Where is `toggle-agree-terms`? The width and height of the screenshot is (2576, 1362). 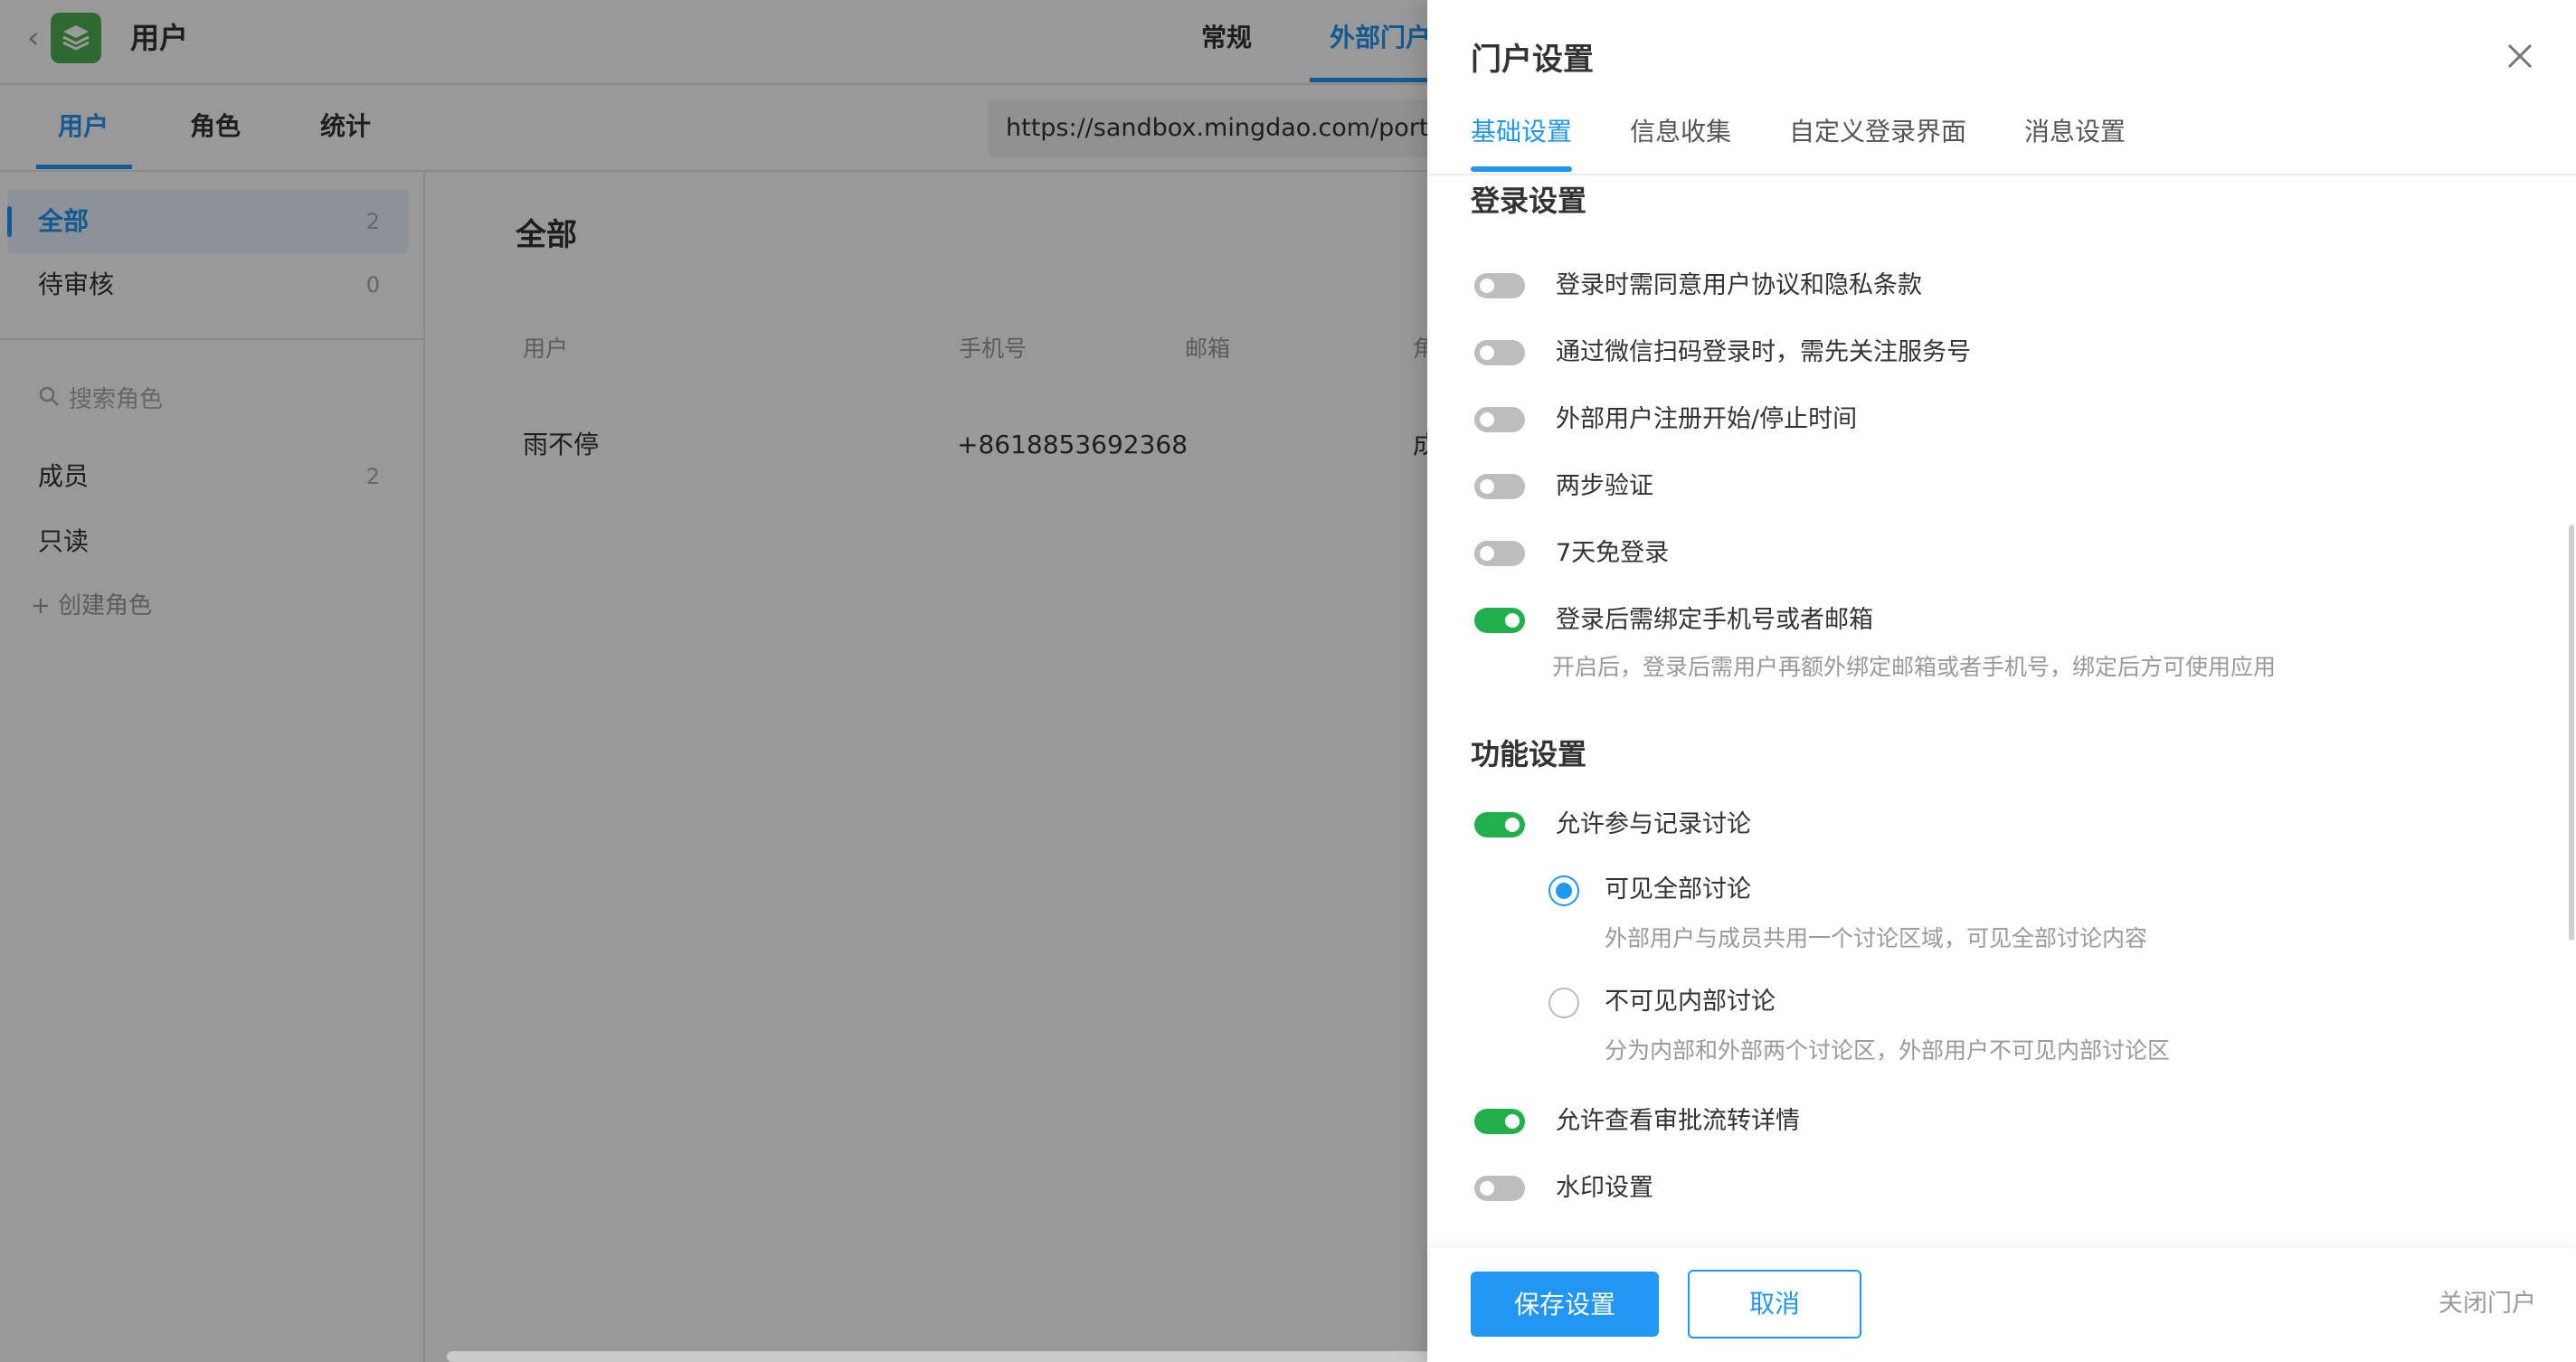 toggle-agree-terms is located at coordinates (1500, 285).